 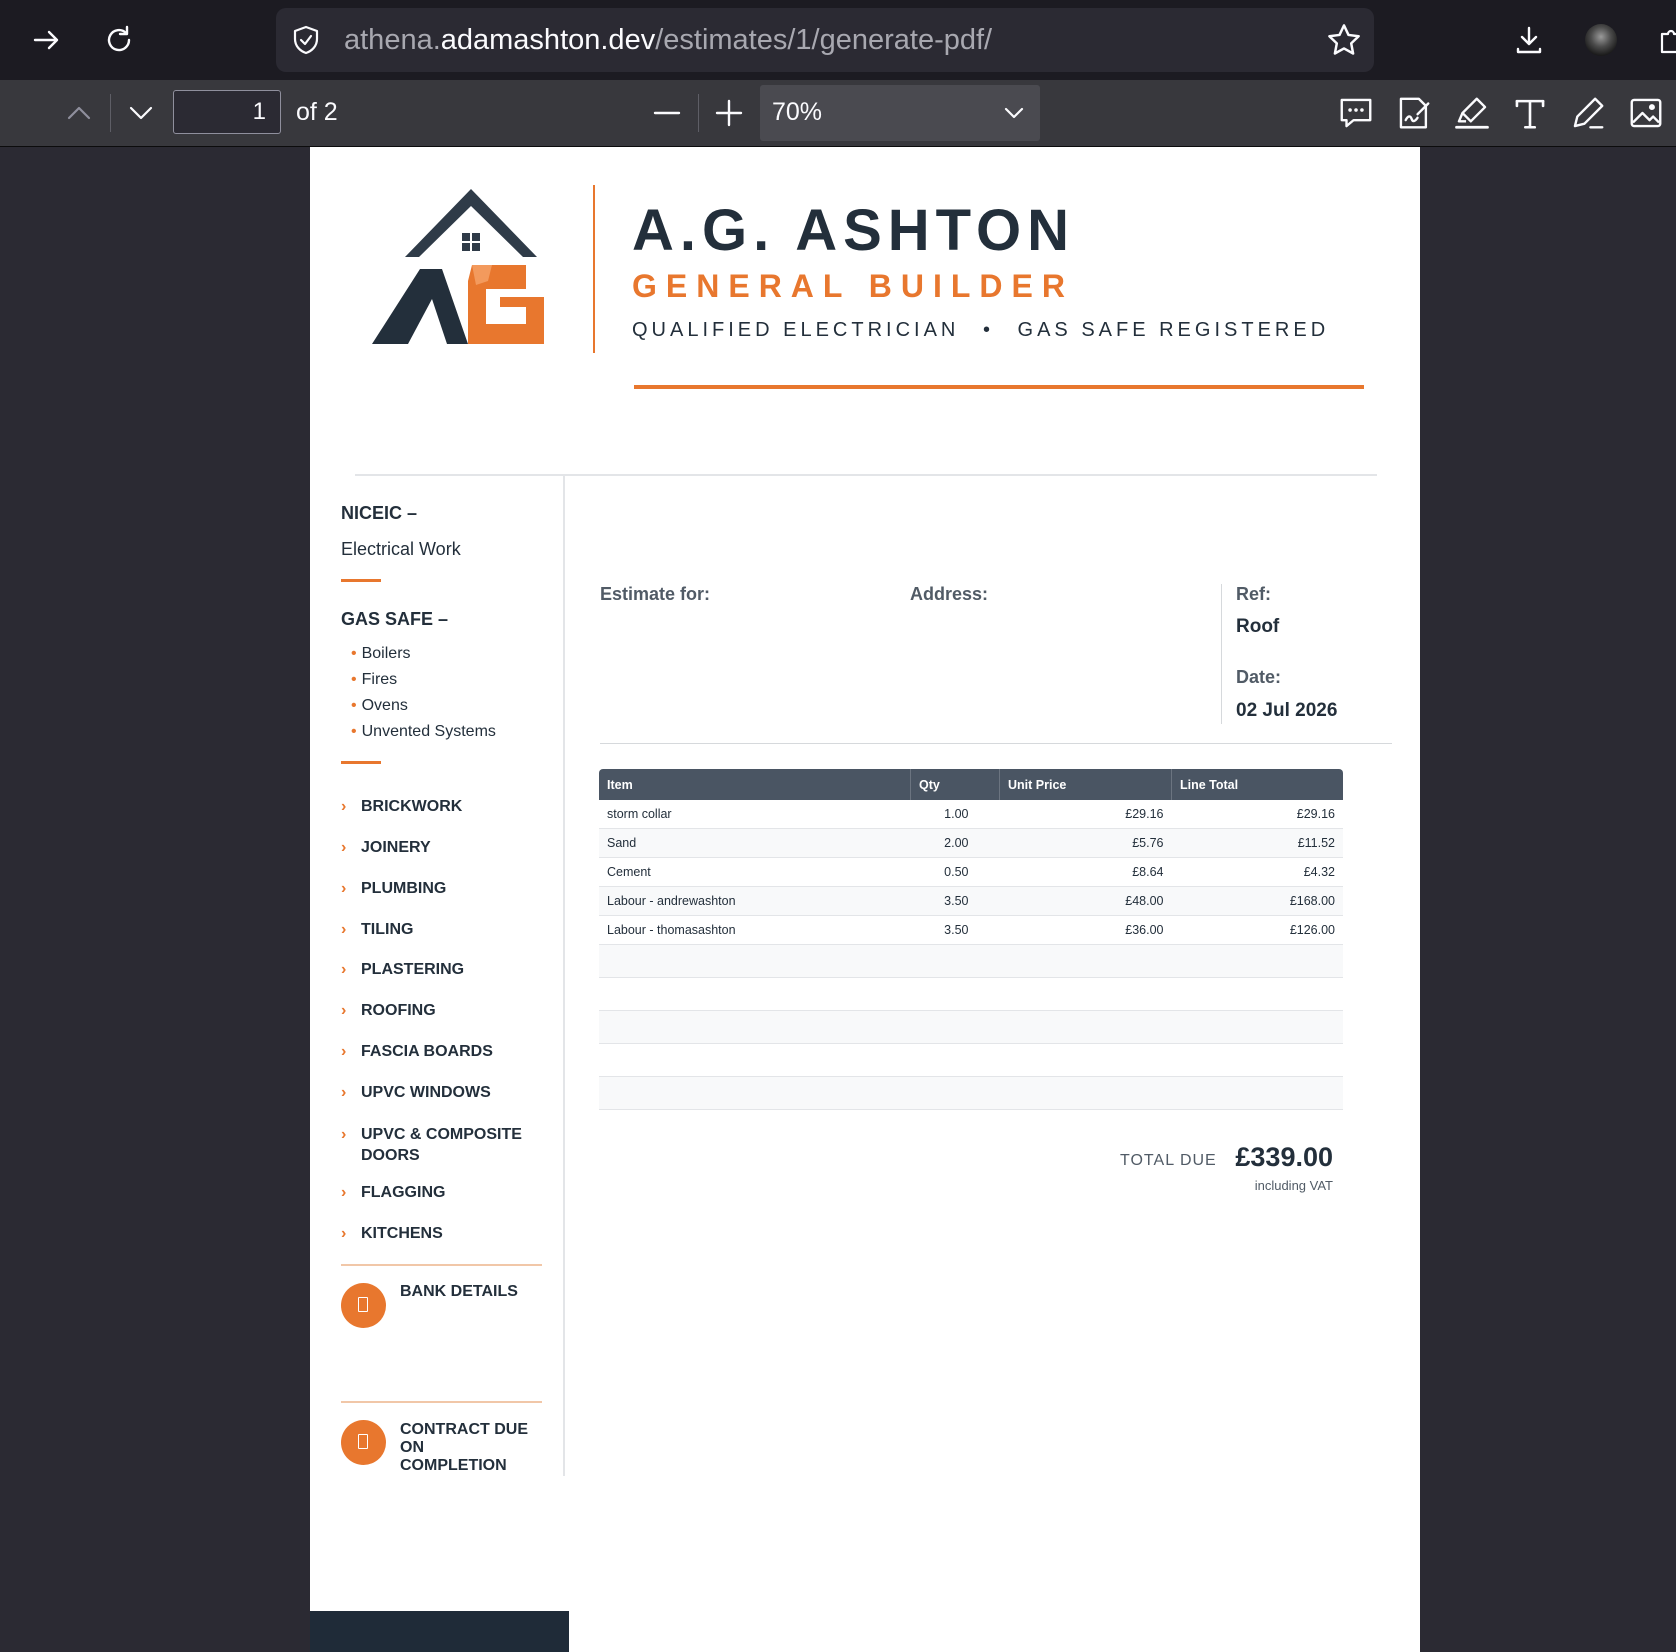 What do you see at coordinates (955, 930) in the screenshot?
I see `qty-cell: 3.50` at bounding box center [955, 930].